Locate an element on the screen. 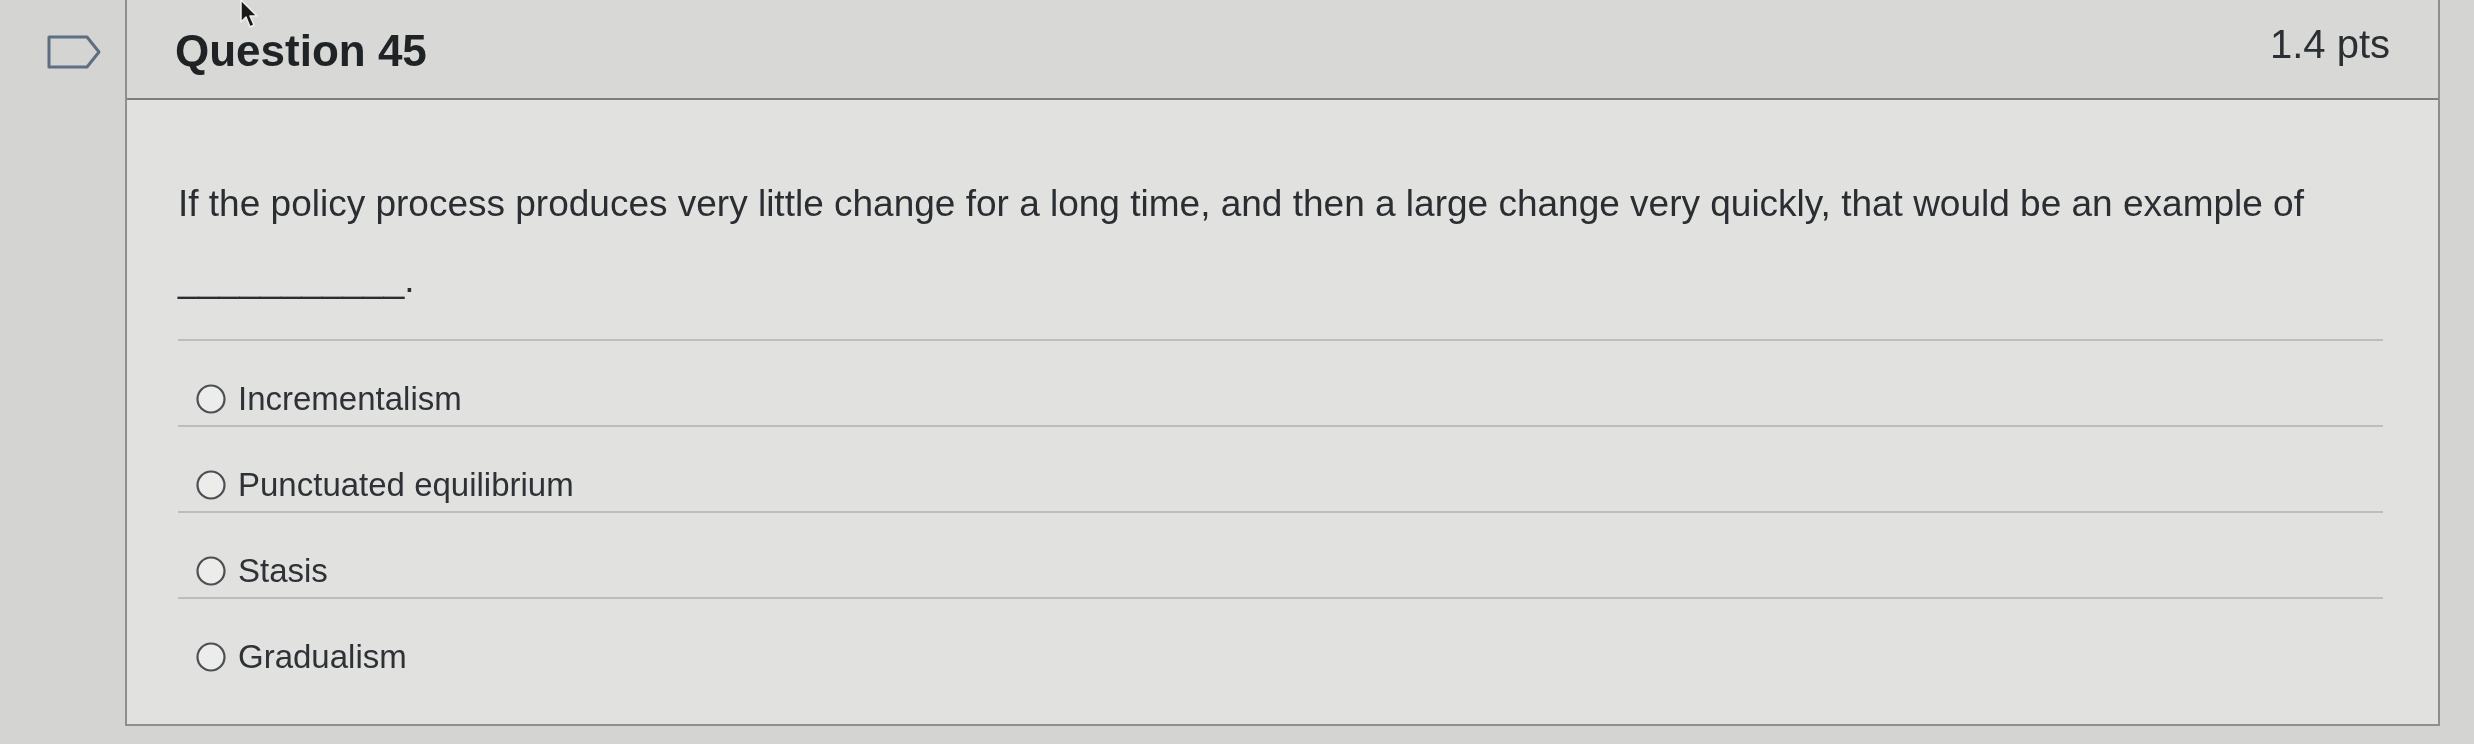  tag-icon is located at coordinates (74, 52).